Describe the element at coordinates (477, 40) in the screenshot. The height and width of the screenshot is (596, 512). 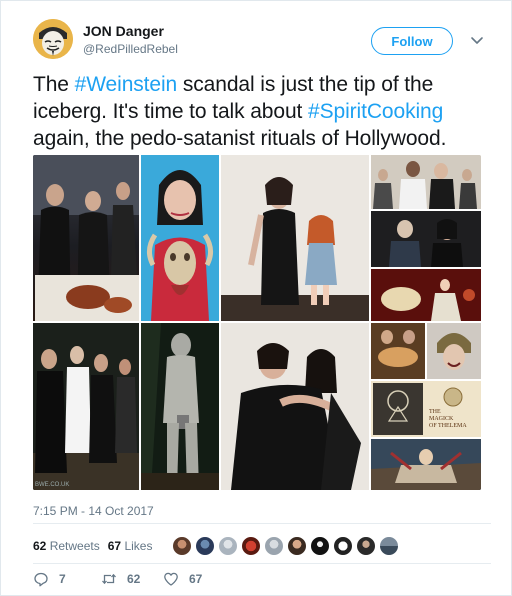
I see `chevron-down-icon` at that location.